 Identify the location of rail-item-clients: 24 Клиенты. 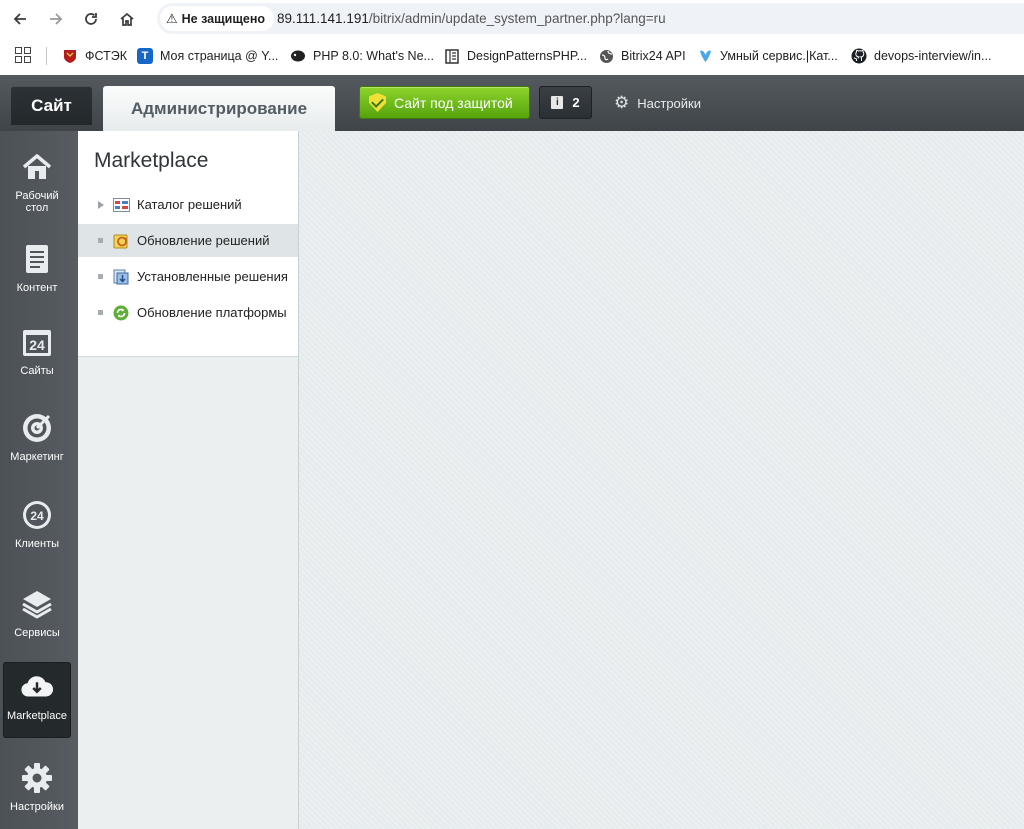
(37, 528).